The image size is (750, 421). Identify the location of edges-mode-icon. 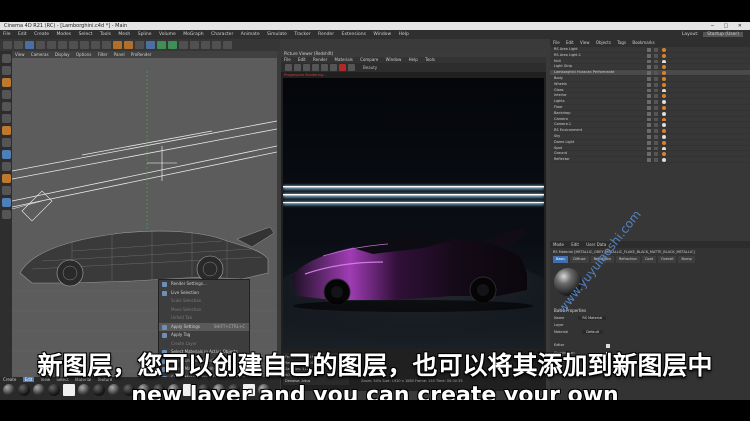
(6, 106).